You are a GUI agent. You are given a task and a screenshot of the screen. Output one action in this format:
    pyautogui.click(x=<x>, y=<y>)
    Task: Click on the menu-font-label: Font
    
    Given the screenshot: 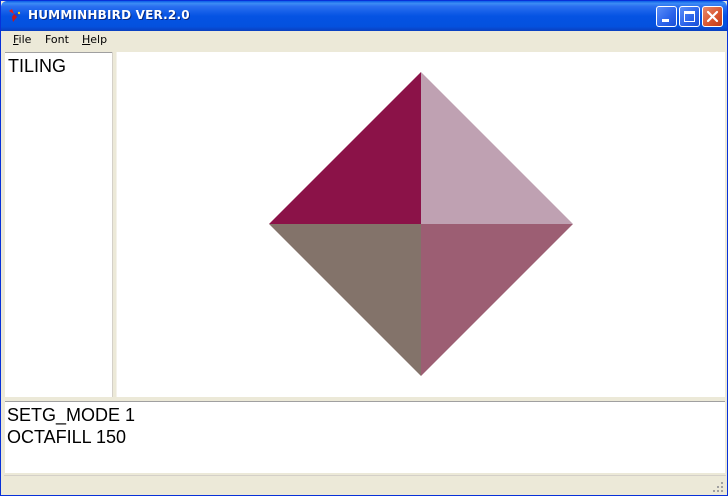 What is the action you would take?
    pyautogui.click(x=57, y=39)
    